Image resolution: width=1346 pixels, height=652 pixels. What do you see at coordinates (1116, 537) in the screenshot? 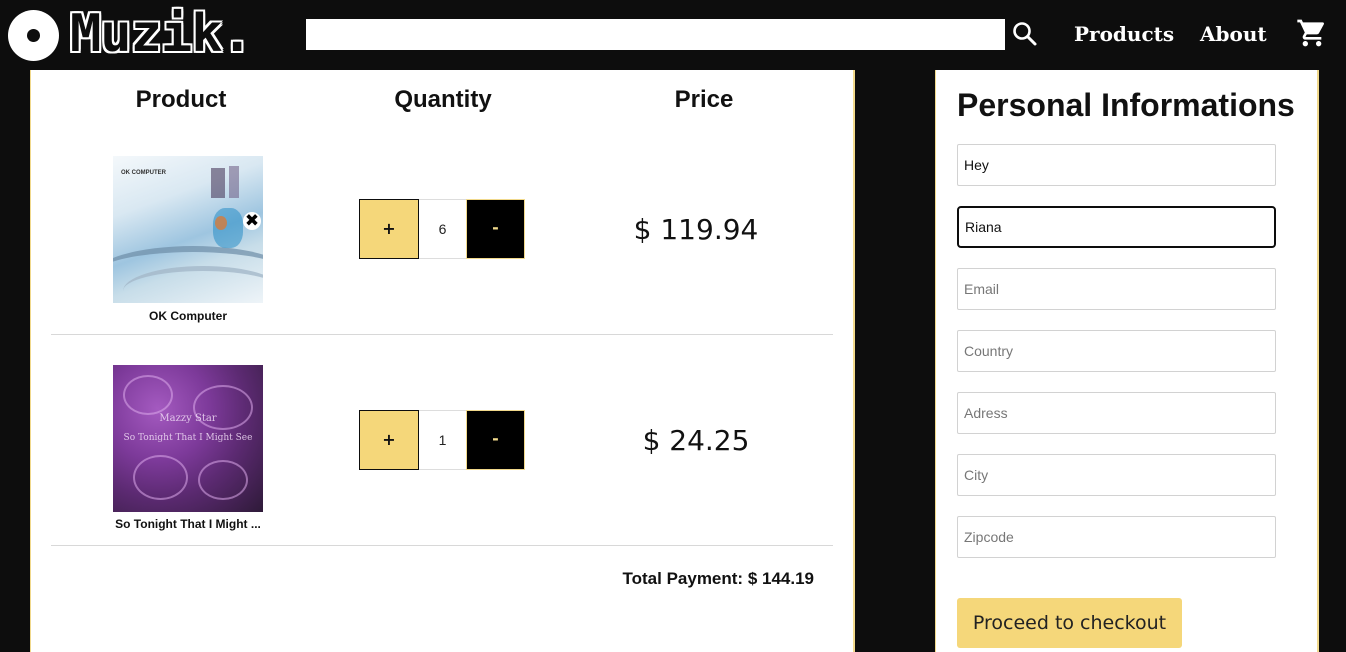
I see `zipcode-field` at bounding box center [1116, 537].